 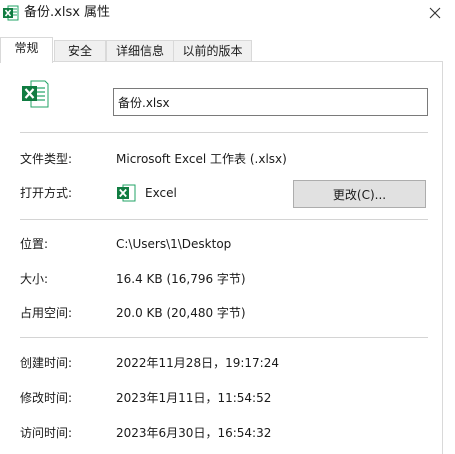 I want to click on filename-input, so click(x=270, y=102).